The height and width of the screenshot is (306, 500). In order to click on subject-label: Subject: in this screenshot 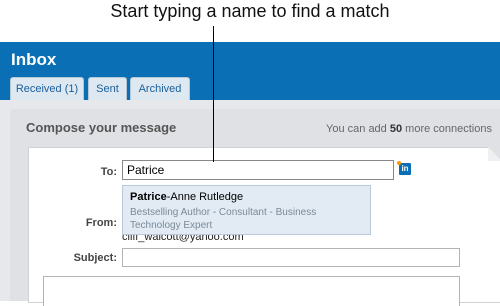, I will do `click(95, 258)`.